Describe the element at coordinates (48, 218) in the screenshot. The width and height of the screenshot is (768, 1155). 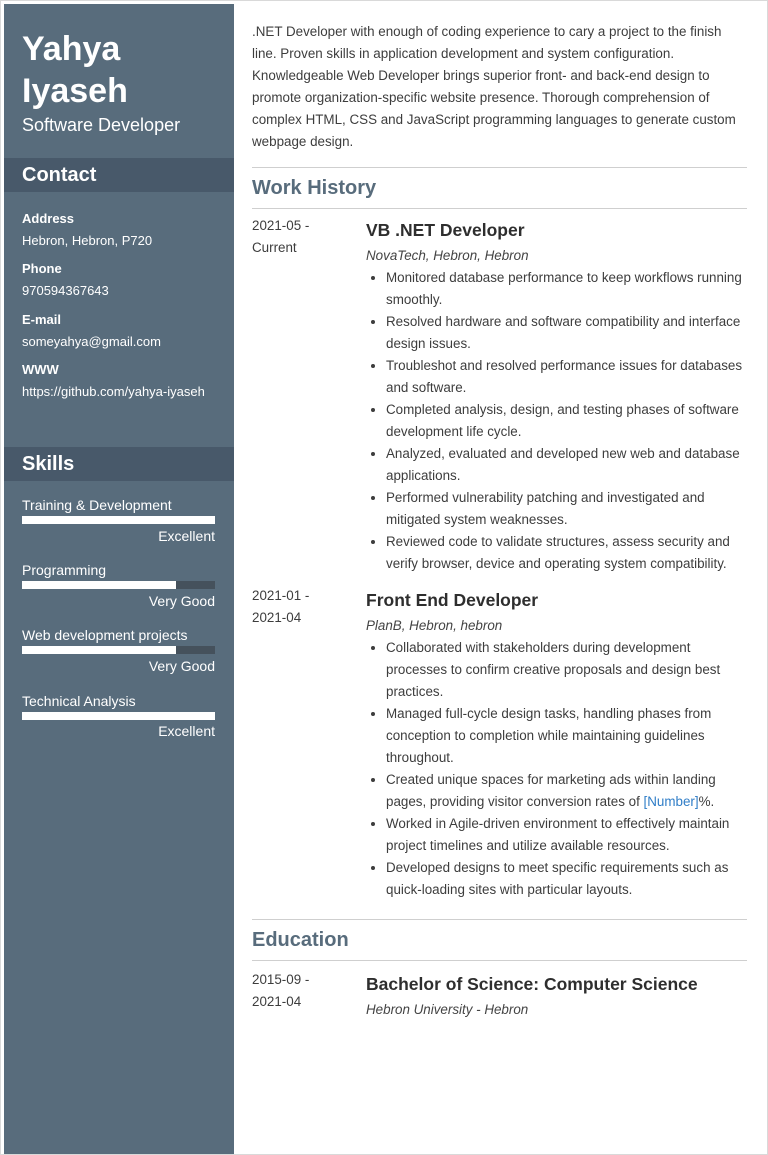
I see `address-label: Address` at that location.